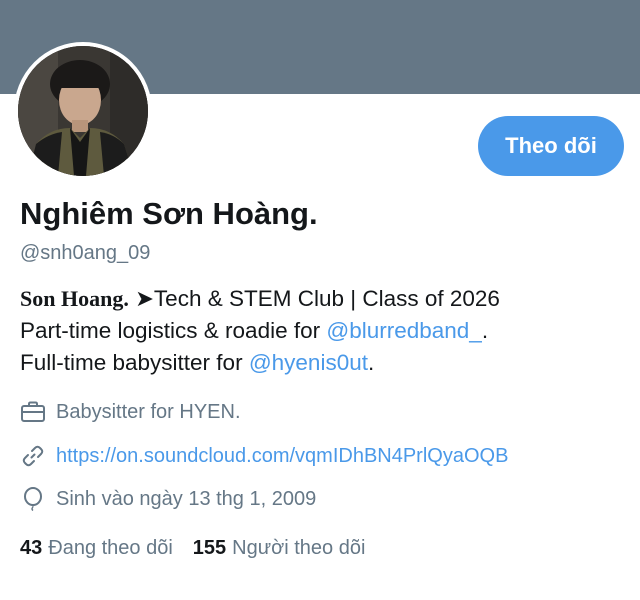 This screenshot has width=640, height=600. Describe the element at coordinates (33, 412) in the screenshot. I see `briefcase-icon` at that location.